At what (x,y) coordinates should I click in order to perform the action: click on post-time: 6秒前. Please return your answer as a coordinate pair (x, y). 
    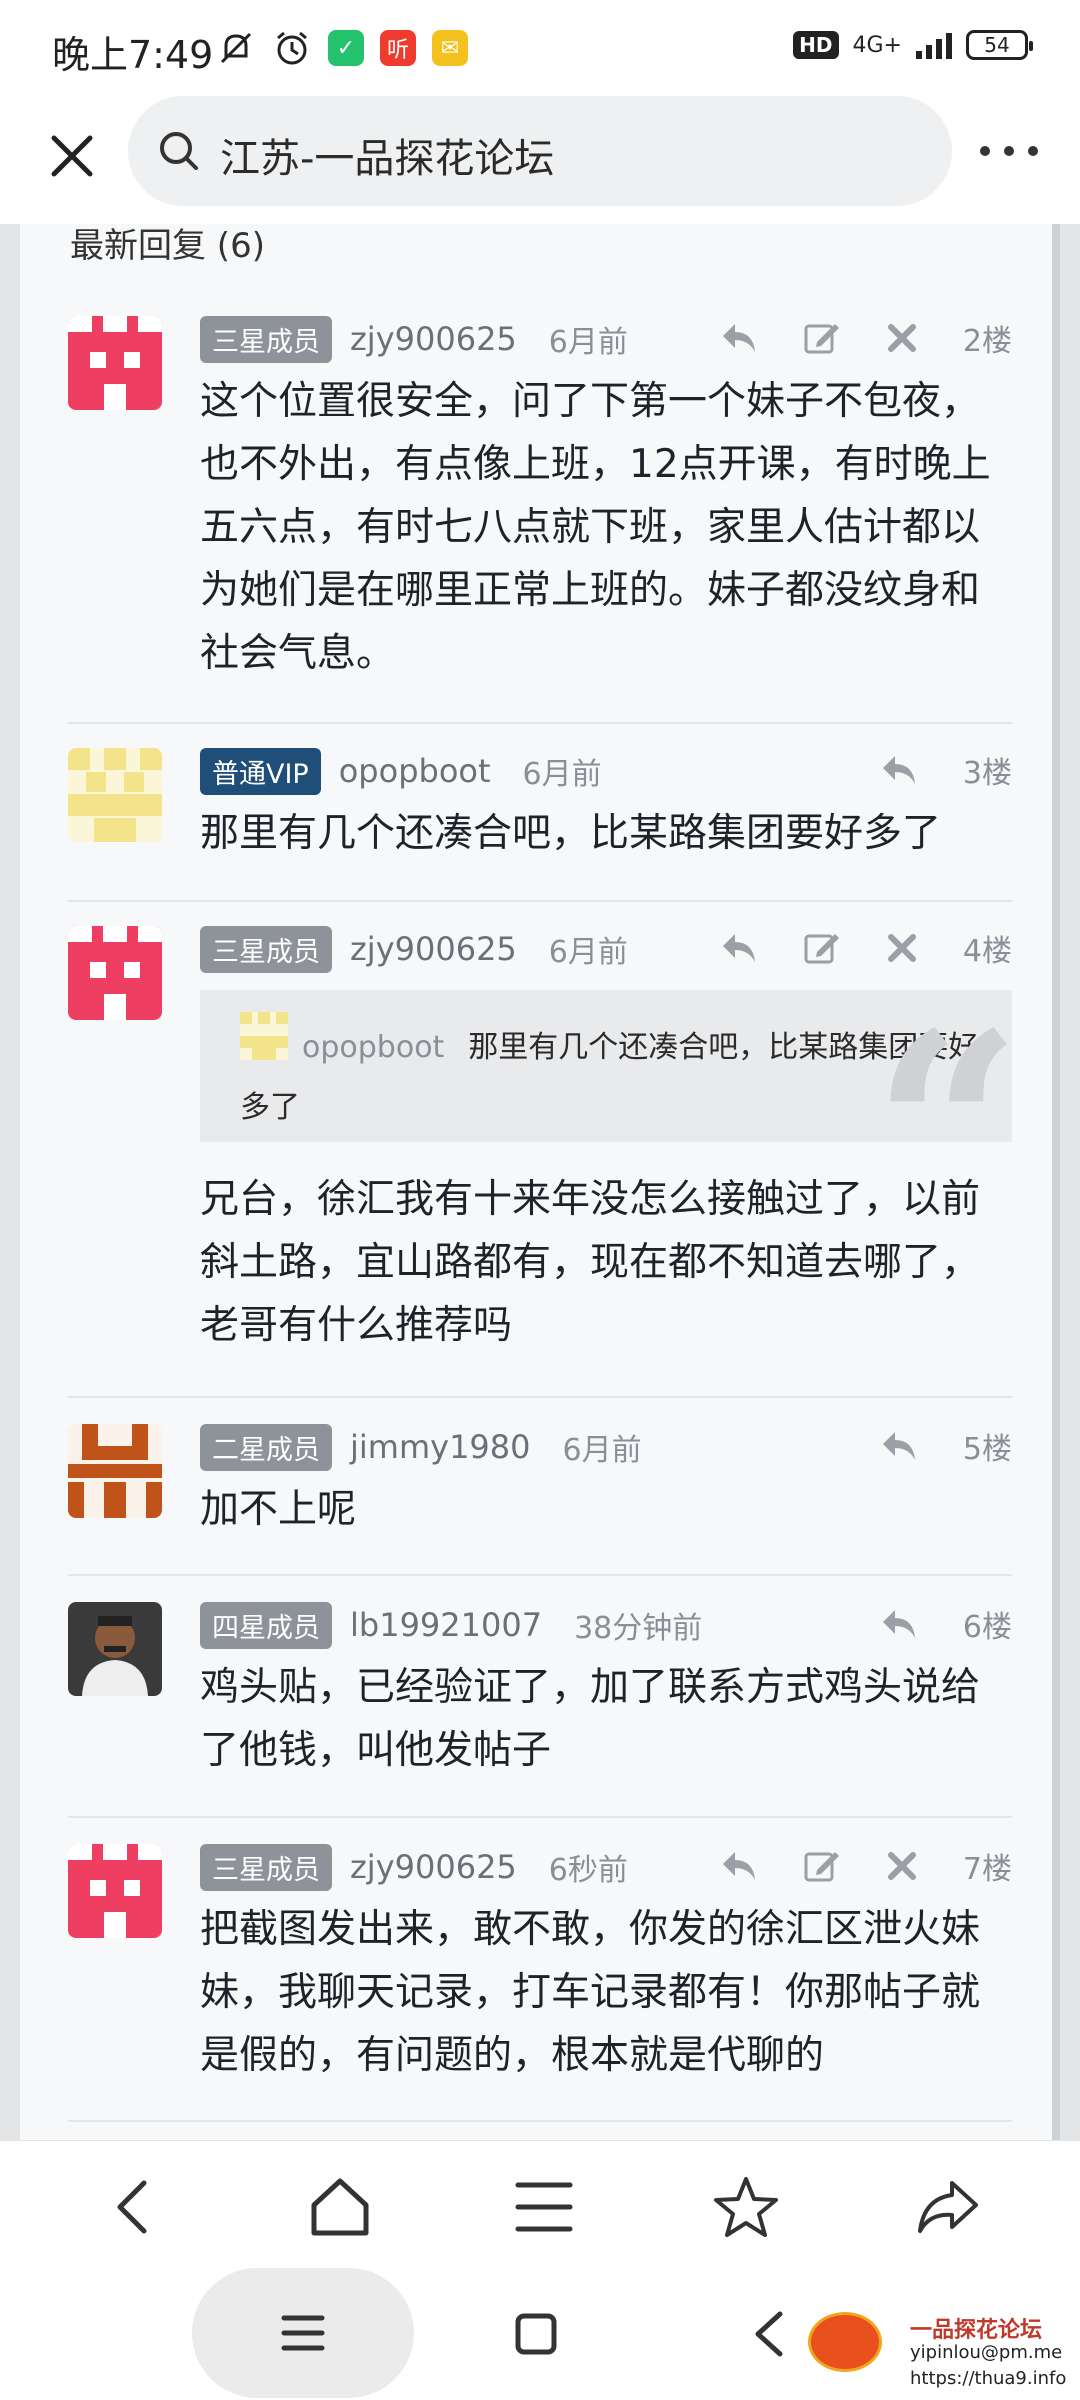
    Looking at the image, I should click on (588, 1870).